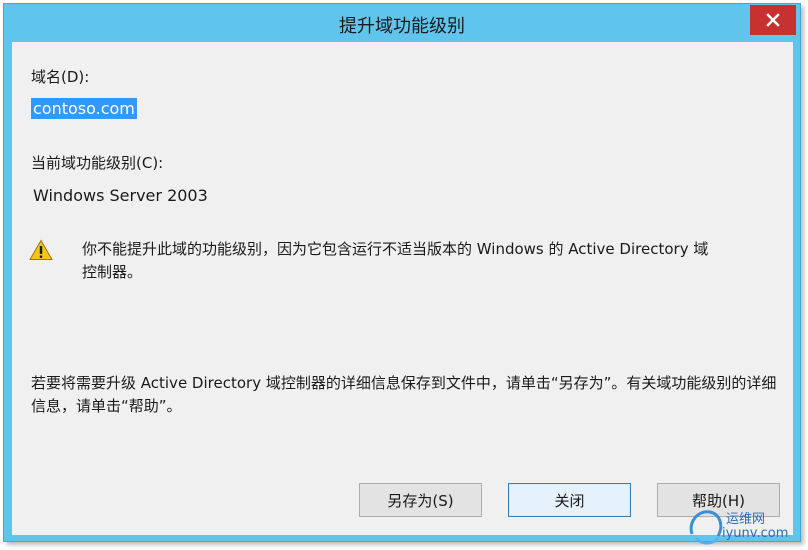  What do you see at coordinates (706, 527) in the screenshot?
I see `watermark-logo-icon` at bounding box center [706, 527].